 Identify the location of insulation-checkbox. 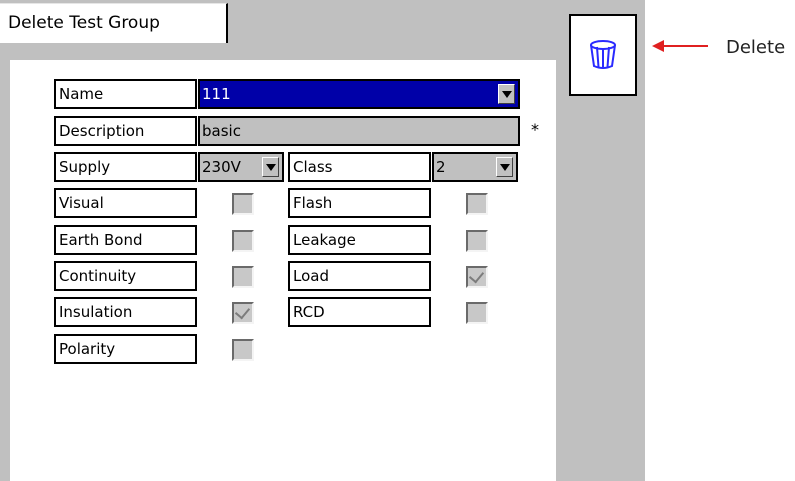
(243, 313).